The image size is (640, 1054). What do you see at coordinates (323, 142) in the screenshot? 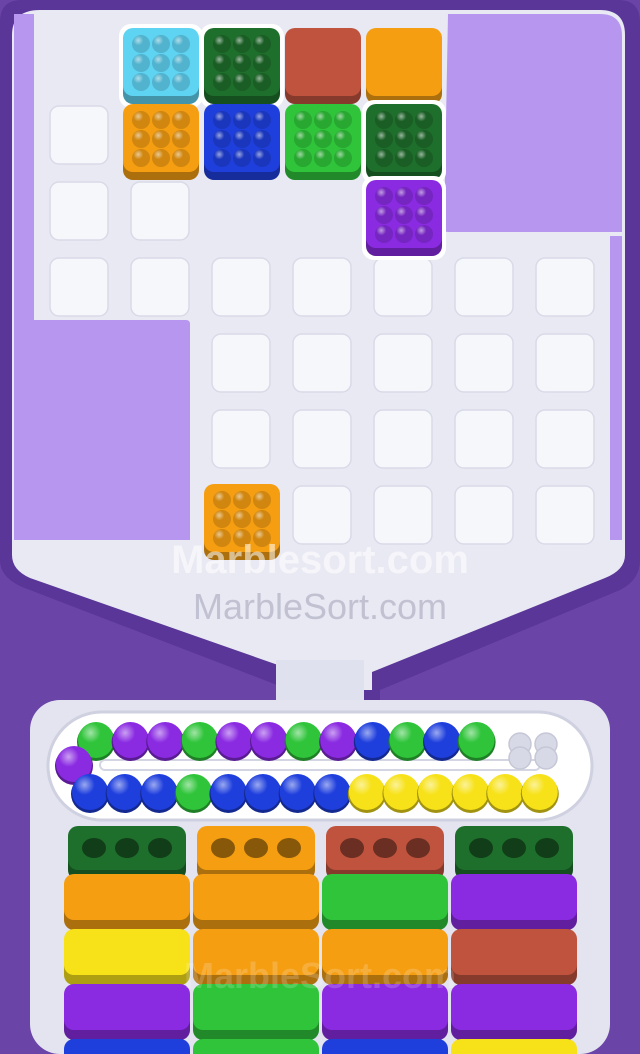
I see `green-marble-block` at bounding box center [323, 142].